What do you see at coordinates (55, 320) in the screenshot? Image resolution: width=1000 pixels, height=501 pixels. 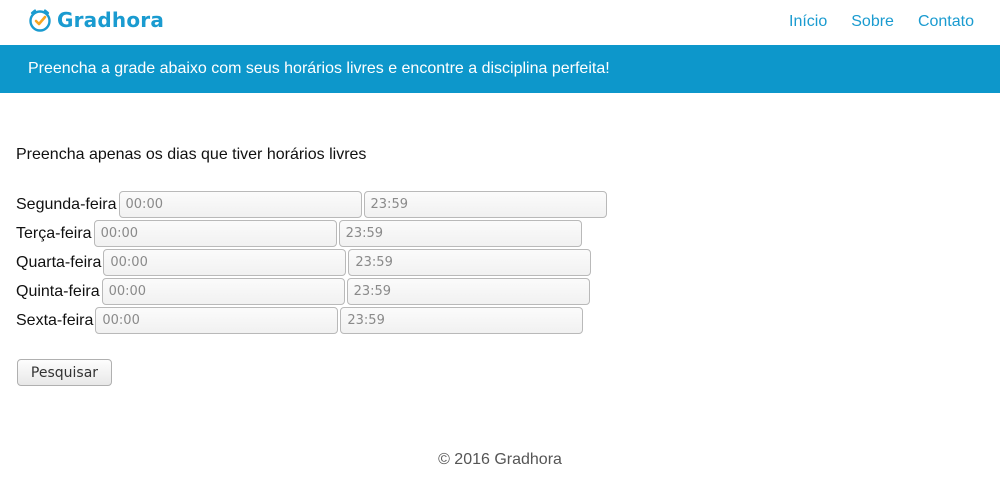 I see `day-label: Sexta-feira` at bounding box center [55, 320].